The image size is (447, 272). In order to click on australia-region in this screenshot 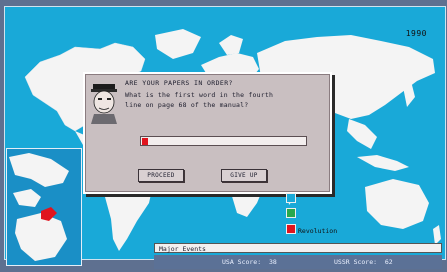, I will do `click(397, 204)`.